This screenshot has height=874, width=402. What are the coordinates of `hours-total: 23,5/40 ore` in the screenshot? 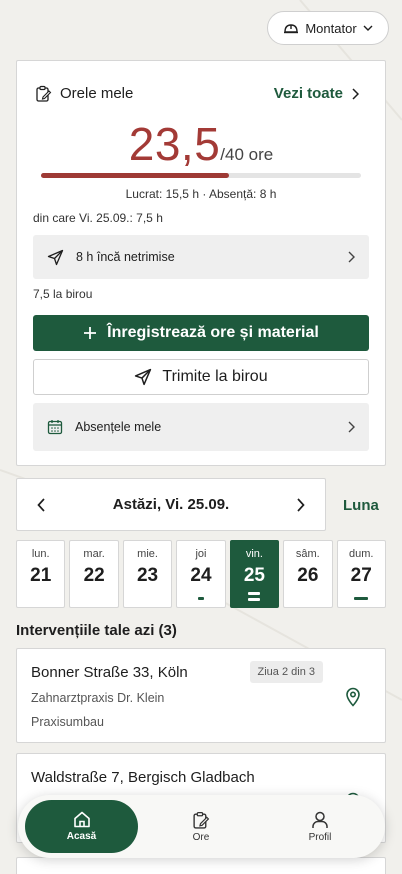 It's located at (201, 144).